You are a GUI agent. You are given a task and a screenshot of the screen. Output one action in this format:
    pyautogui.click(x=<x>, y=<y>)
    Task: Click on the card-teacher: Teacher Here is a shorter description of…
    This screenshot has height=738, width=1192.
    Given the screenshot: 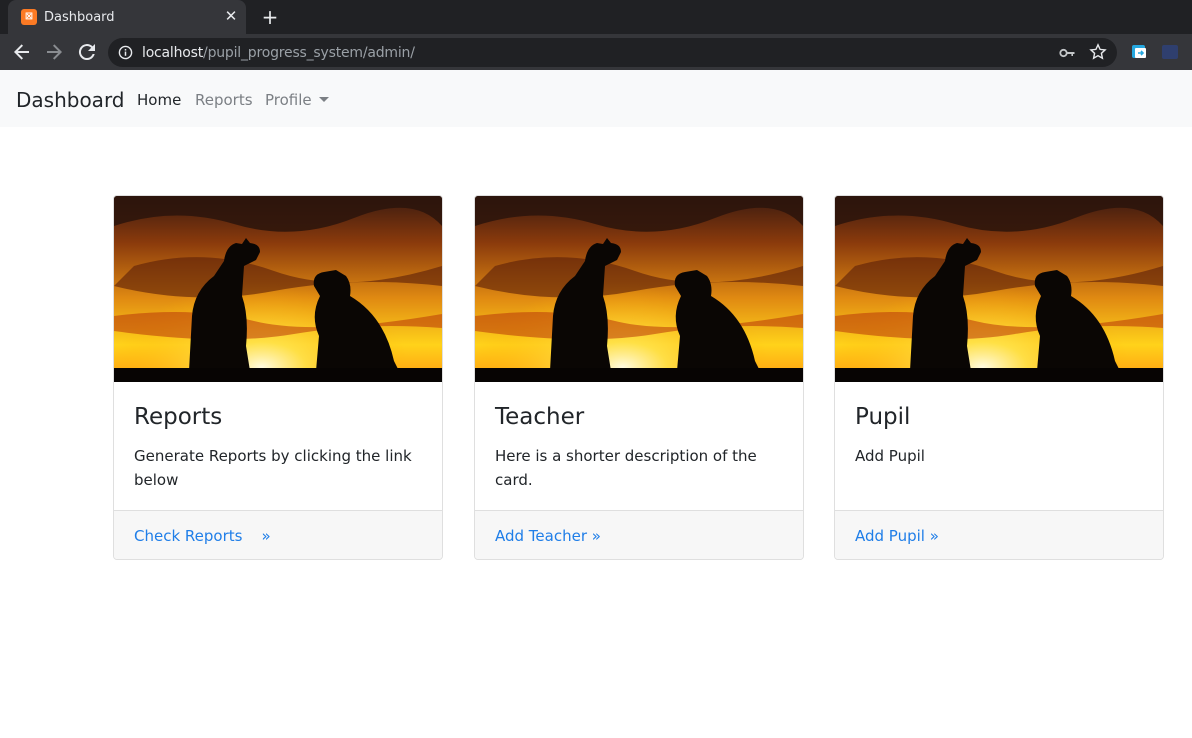 What is the action you would take?
    pyautogui.click(x=639, y=377)
    